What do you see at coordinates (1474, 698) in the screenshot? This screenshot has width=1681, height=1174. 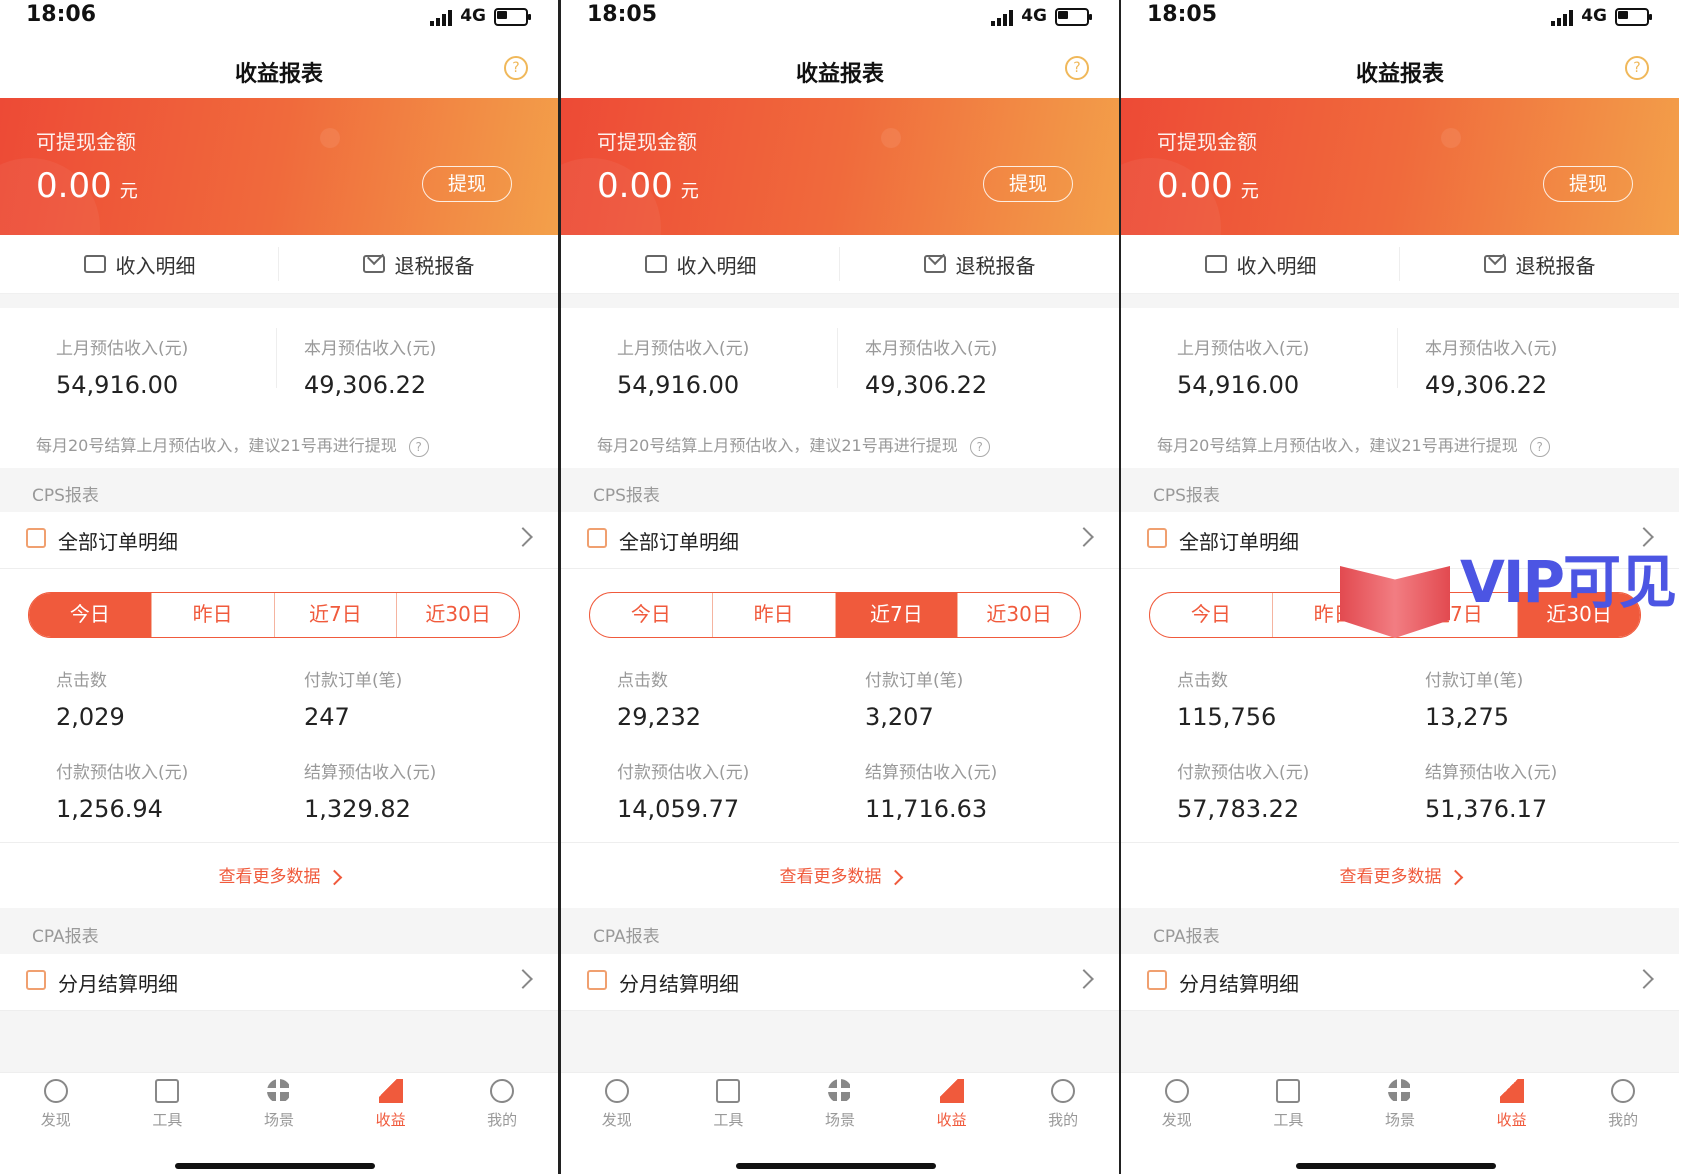 I see `orders-stat: 付款订单(笔) 13,275` at bounding box center [1474, 698].